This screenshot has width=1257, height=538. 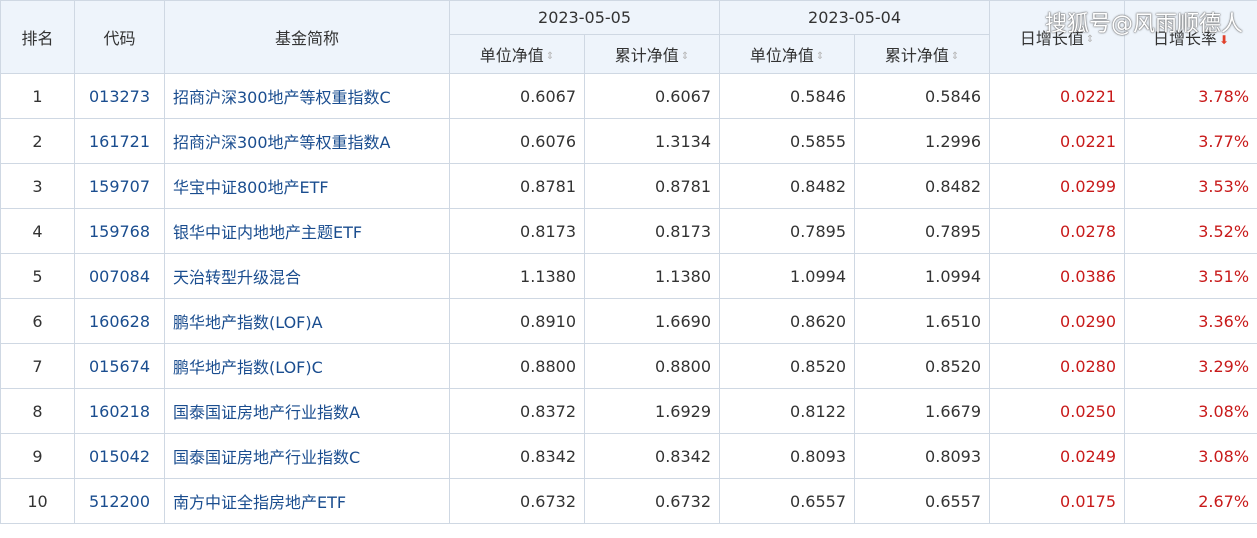 What do you see at coordinates (1190, 141) in the screenshot?
I see `growth-rate-cell: 3.77%` at bounding box center [1190, 141].